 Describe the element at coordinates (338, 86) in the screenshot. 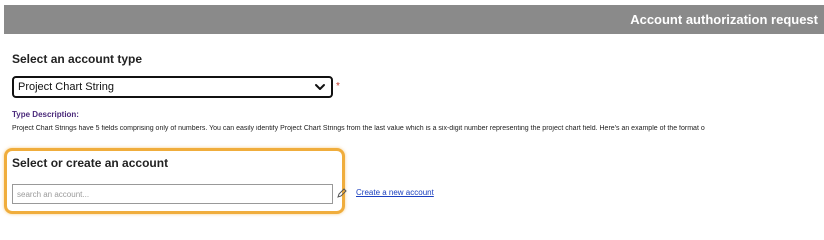

I see `required-marker: *` at that location.